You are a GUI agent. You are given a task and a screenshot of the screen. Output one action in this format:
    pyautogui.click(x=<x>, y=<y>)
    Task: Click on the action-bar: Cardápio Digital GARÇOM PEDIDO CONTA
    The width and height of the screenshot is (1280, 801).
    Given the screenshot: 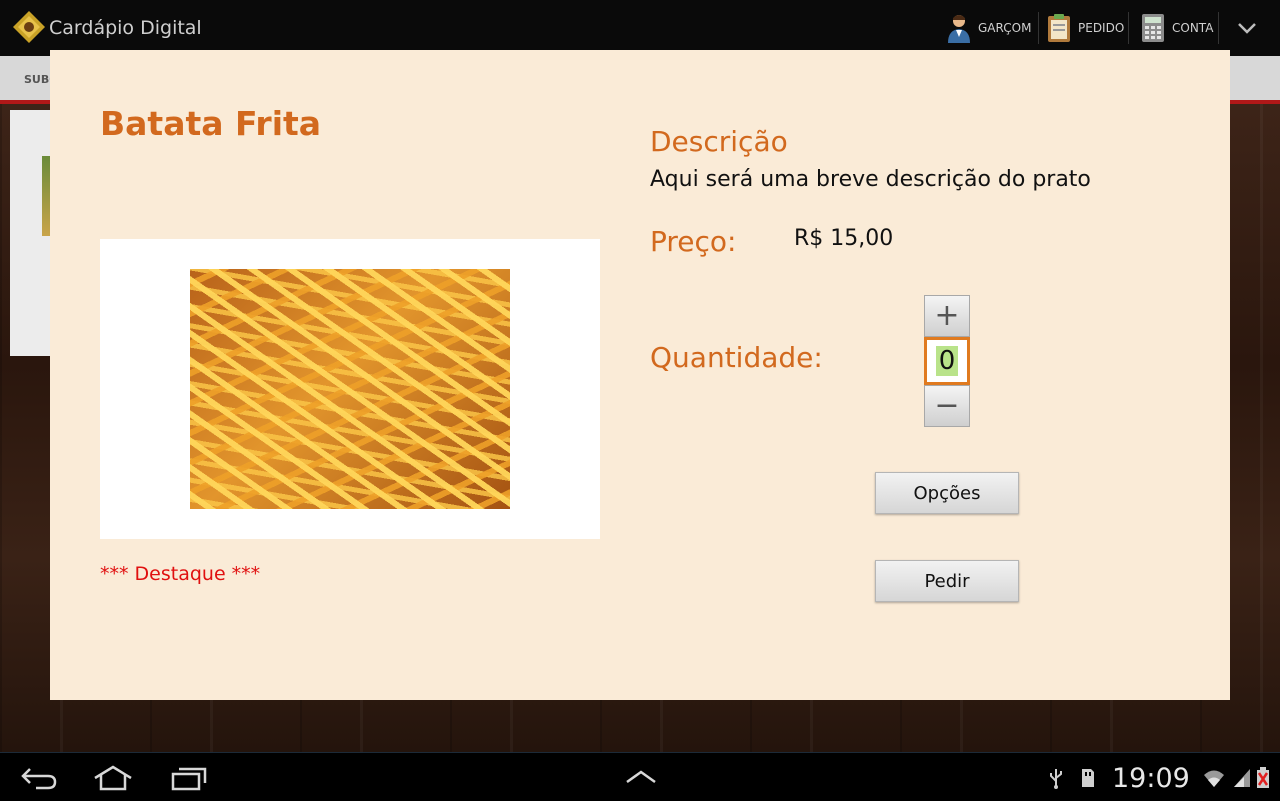 What is the action you would take?
    pyautogui.click(x=640, y=28)
    